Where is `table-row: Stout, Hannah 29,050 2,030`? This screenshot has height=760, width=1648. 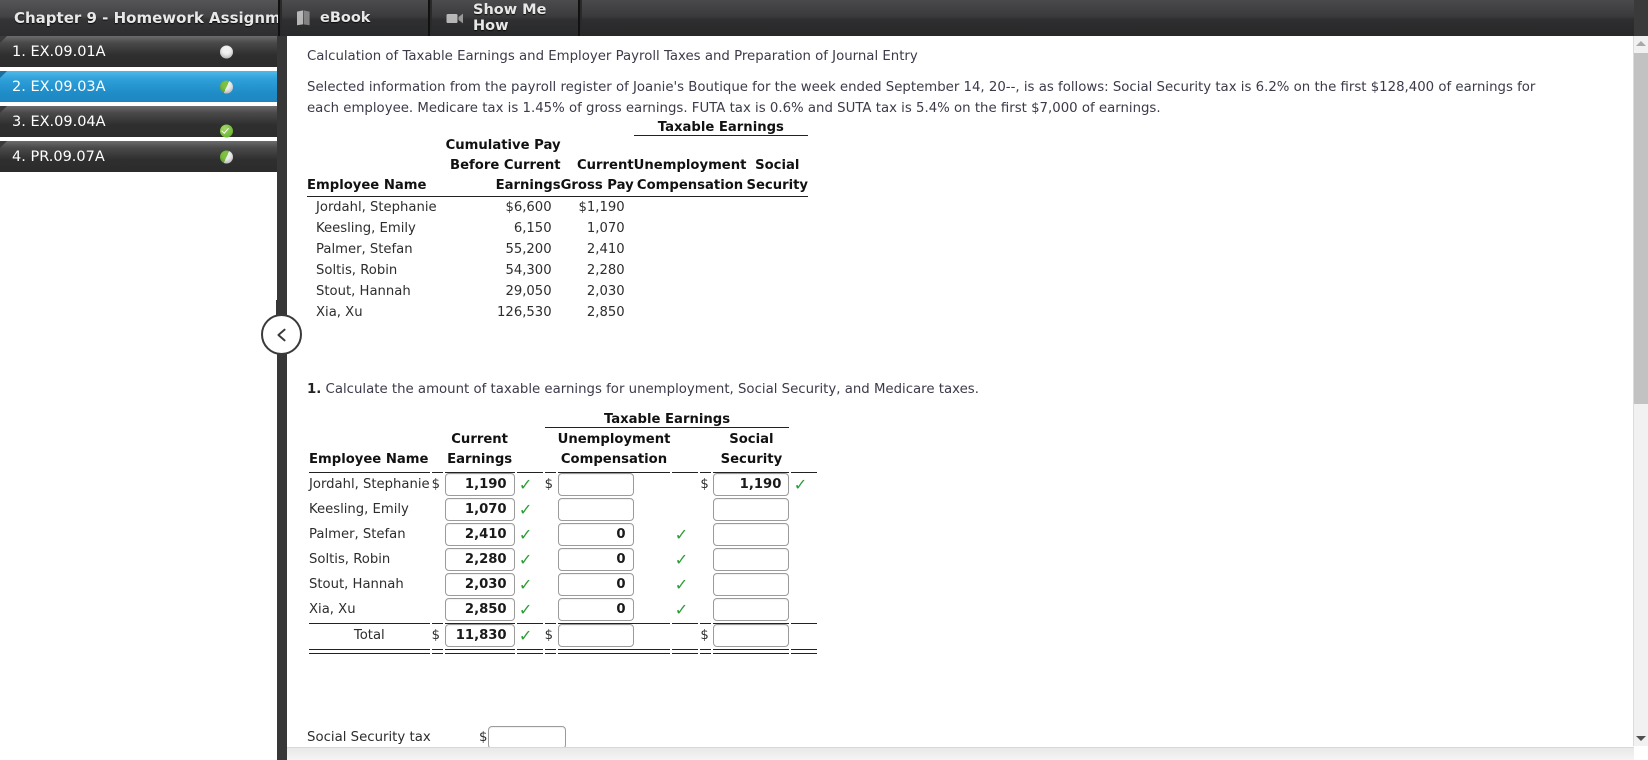 table-row: Stout, Hannah 29,050 2,030 is located at coordinates (557, 291).